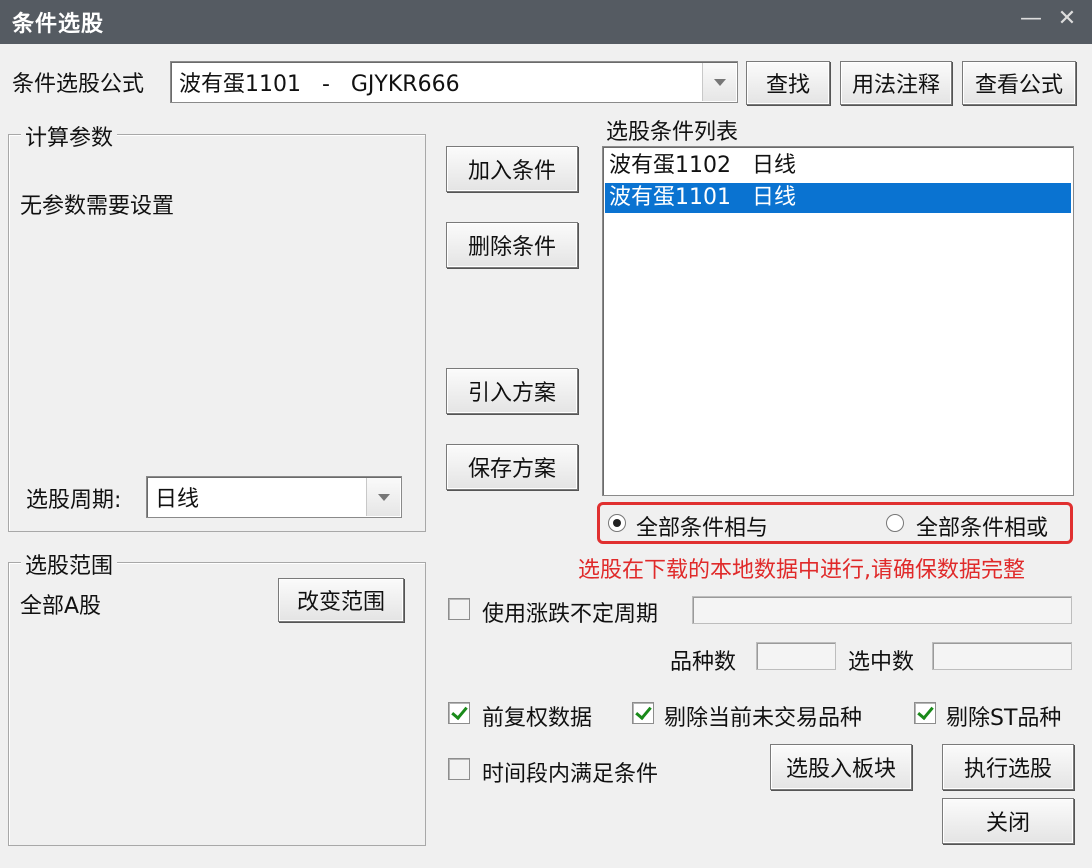 The image size is (1092, 868). Describe the element at coordinates (702, 526) in the screenshot. I see `logic-and-label: 全部条件相与` at that location.